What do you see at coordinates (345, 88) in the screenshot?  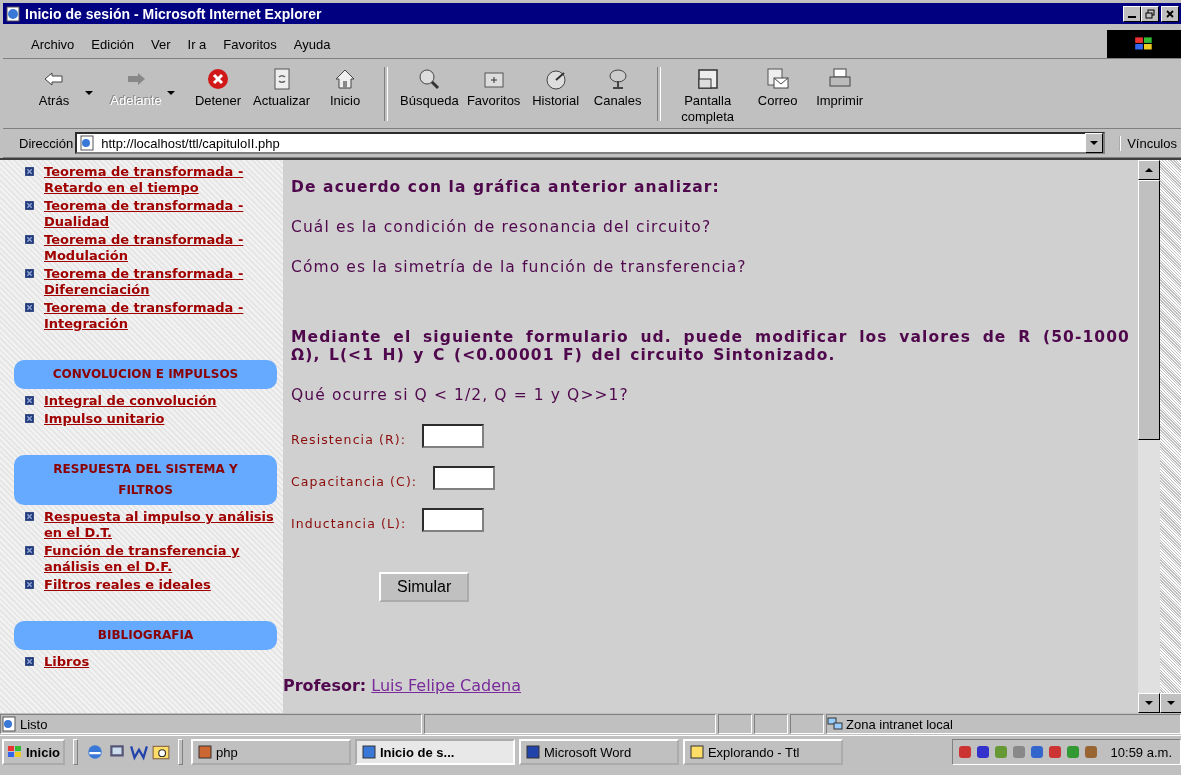 I see `toolbar-button: Inicio` at bounding box center [345, 88].